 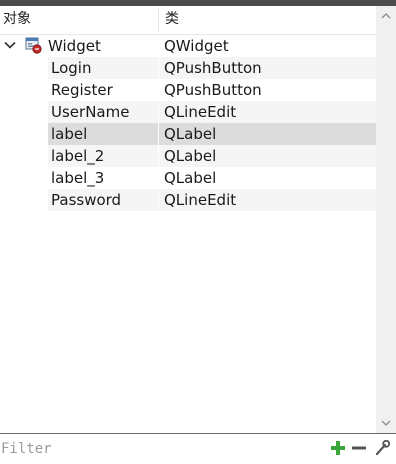 What do you see at coordinates (71, 68) in the screenshot?
I see `tree-item-name: Login` at bounding box center [71, 68].